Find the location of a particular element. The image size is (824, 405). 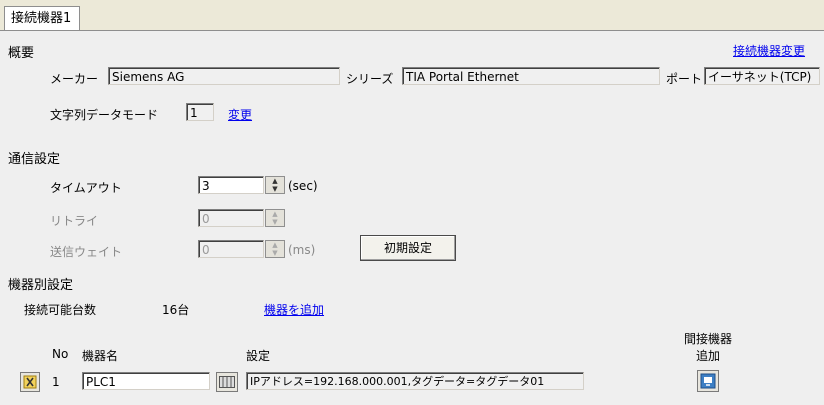

string-mode-field: 1 is located at coordinates (200, 112).